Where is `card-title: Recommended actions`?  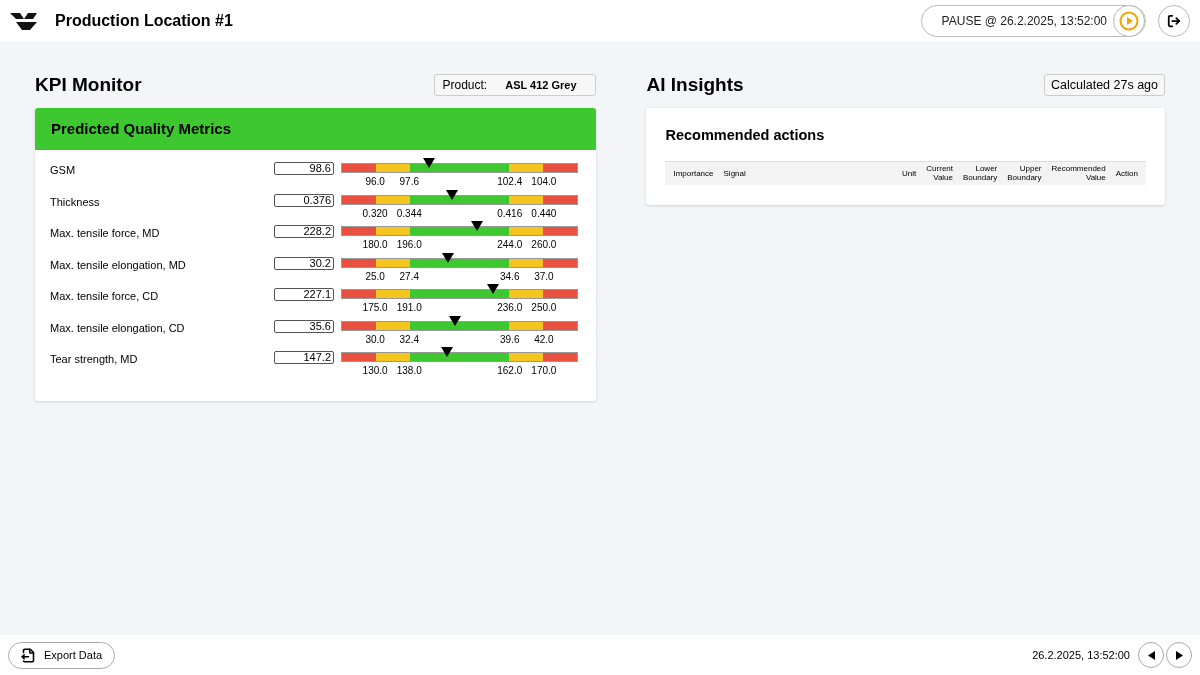
card-title: Recommended actions is located at coordinates (745, 135).